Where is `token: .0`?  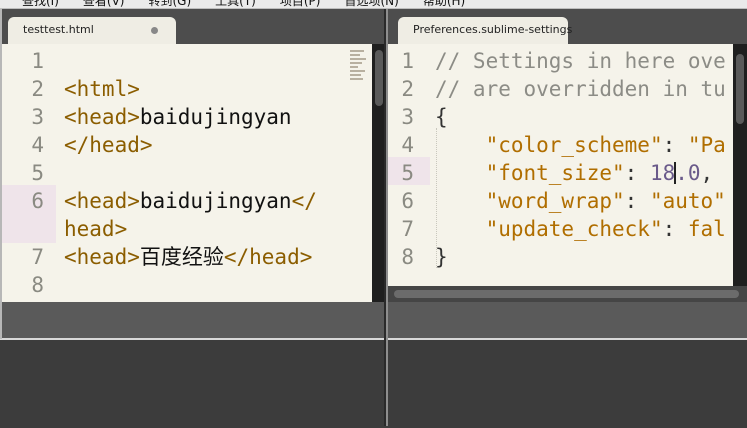
token: .0 is located at coordinates (688, 173).